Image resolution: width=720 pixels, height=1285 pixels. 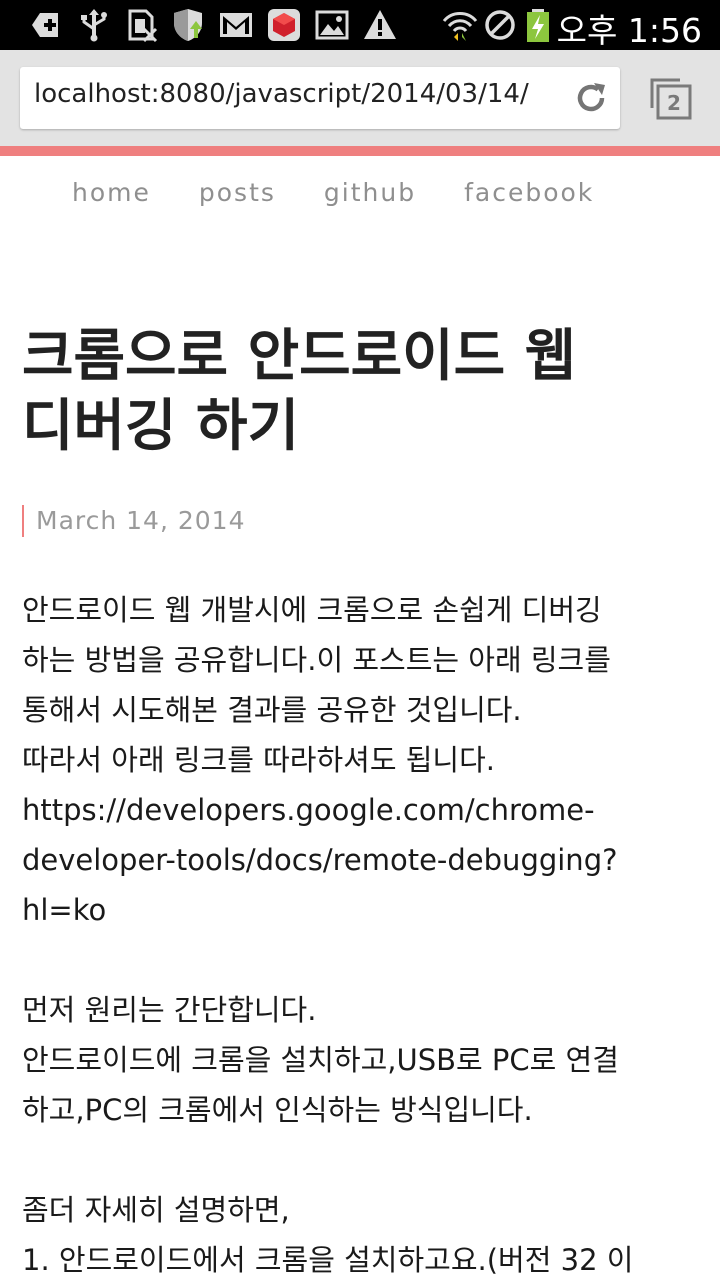 What do you see at coordinates (237, 192) in the screenshot?
I see `nav-posts: posts` at bounding box center [237, 192].